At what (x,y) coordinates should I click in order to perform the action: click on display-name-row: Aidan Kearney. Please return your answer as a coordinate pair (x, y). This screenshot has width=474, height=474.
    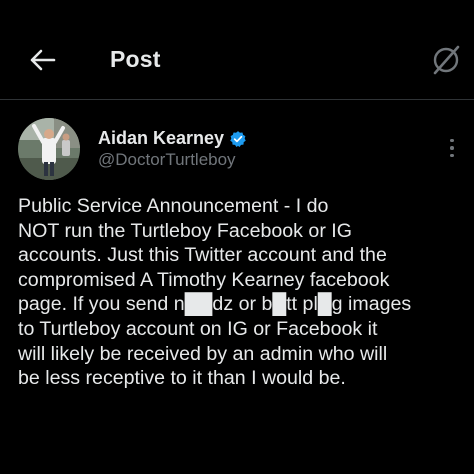
    Looking at the image, I should click on (172, 138).